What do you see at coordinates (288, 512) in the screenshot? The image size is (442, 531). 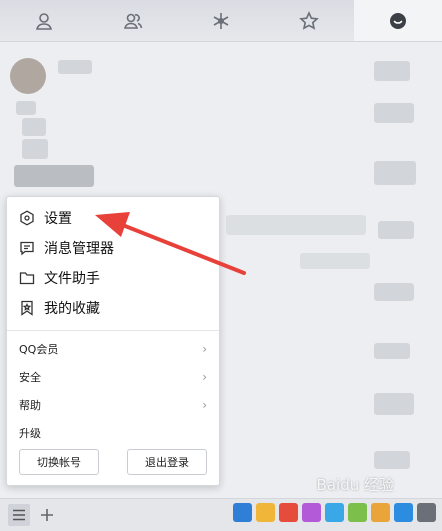 I see `qq-music-icon` at bounding box center [288, 512].